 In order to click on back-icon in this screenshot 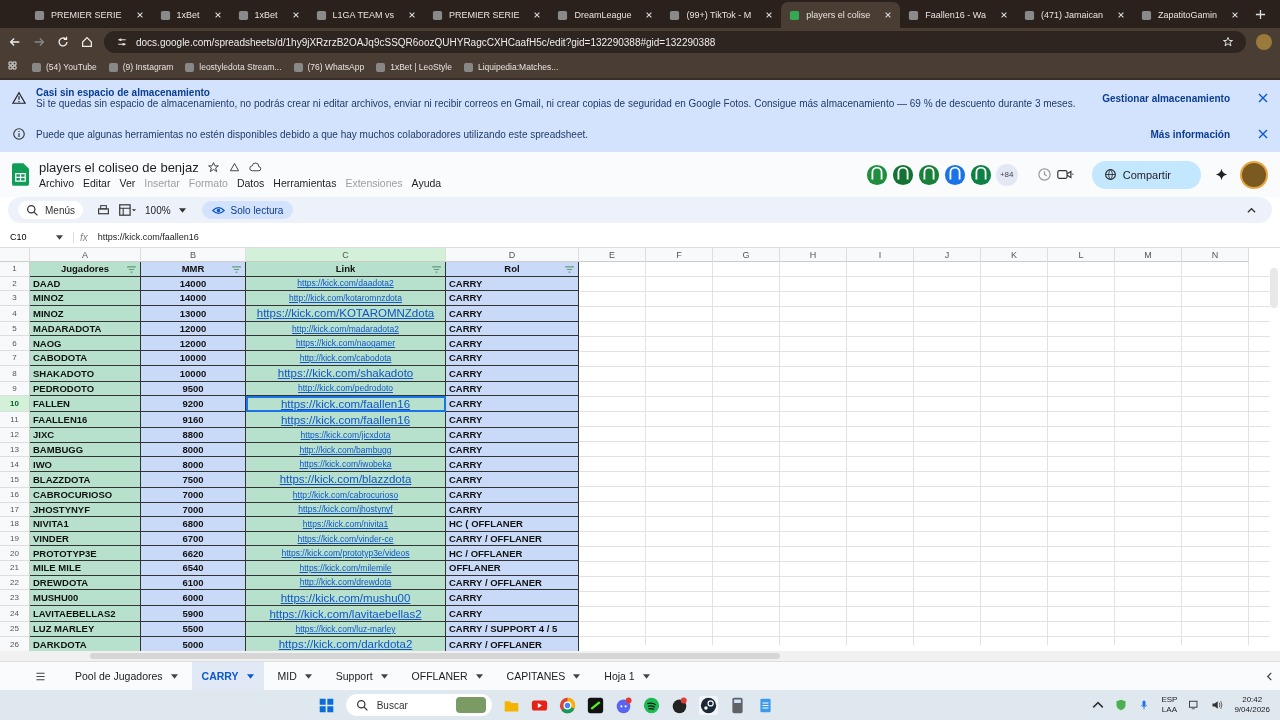, I will do `click(15, 42)`.